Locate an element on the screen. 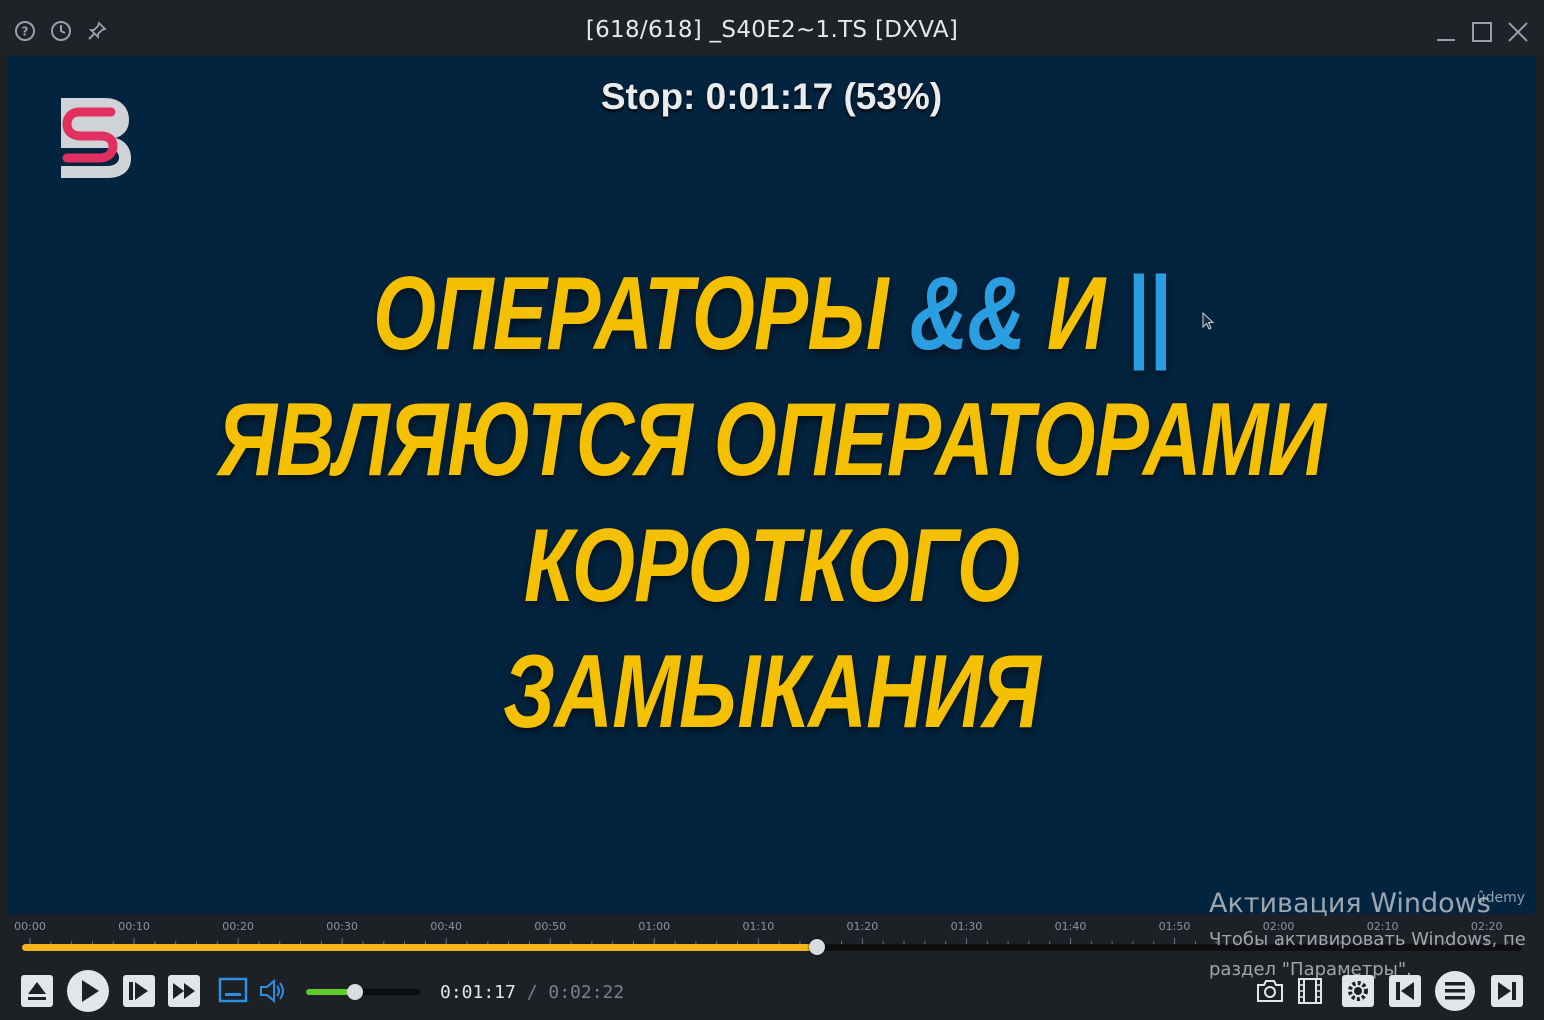 This screenshot has height=1020, width=1544. seek-handle is located at coordinates (817, 947).